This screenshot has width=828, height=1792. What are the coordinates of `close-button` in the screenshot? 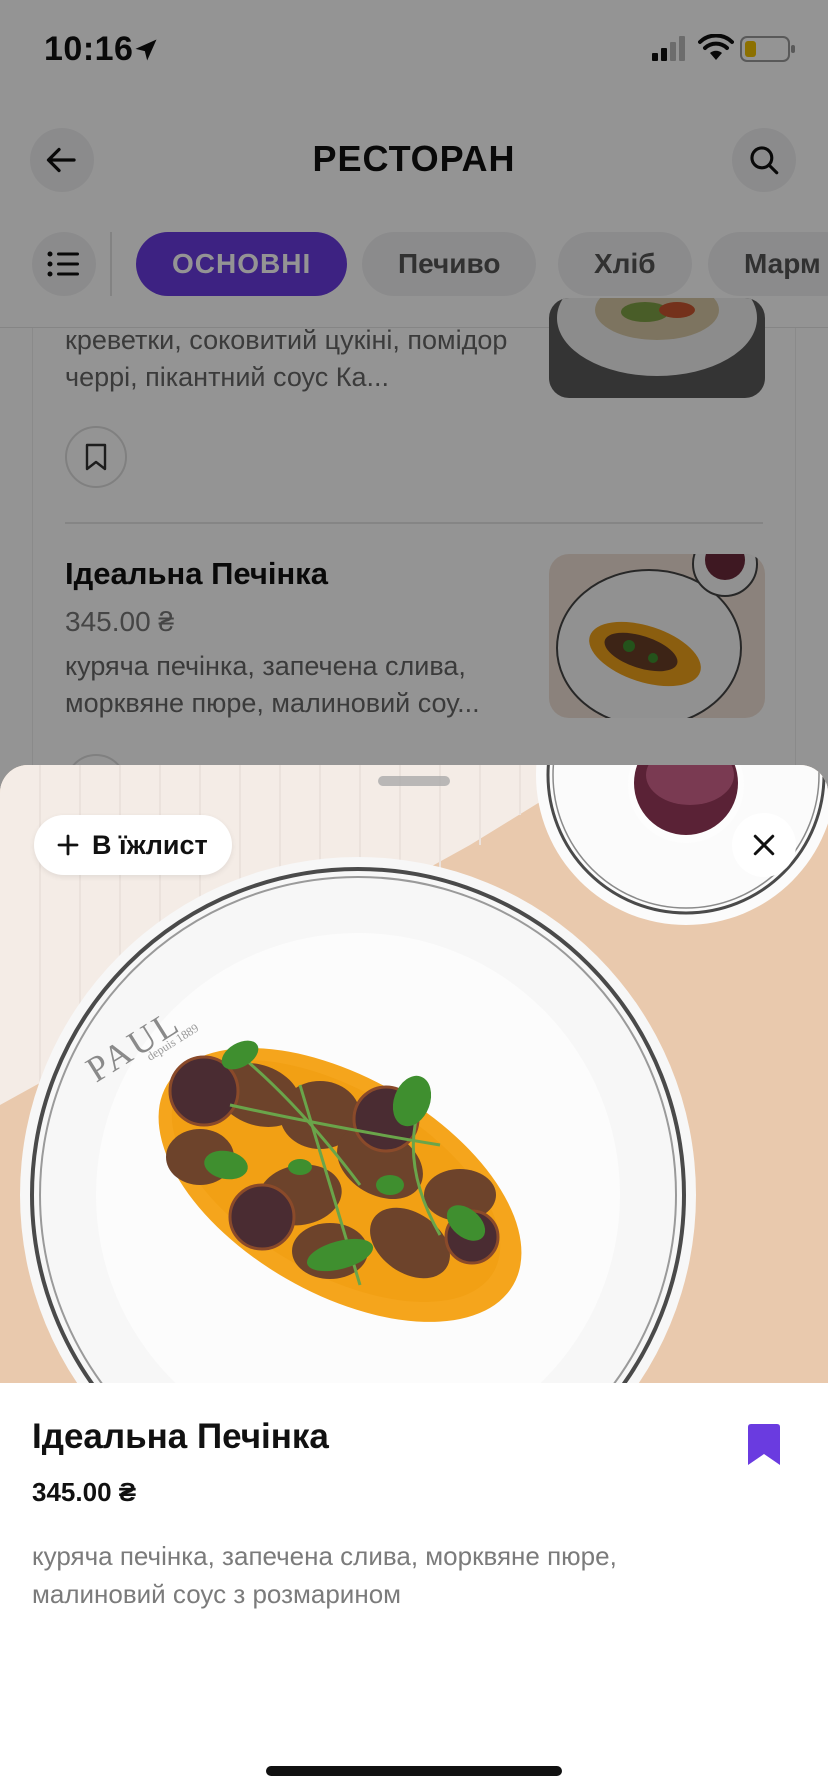 It's located at (764, 845).